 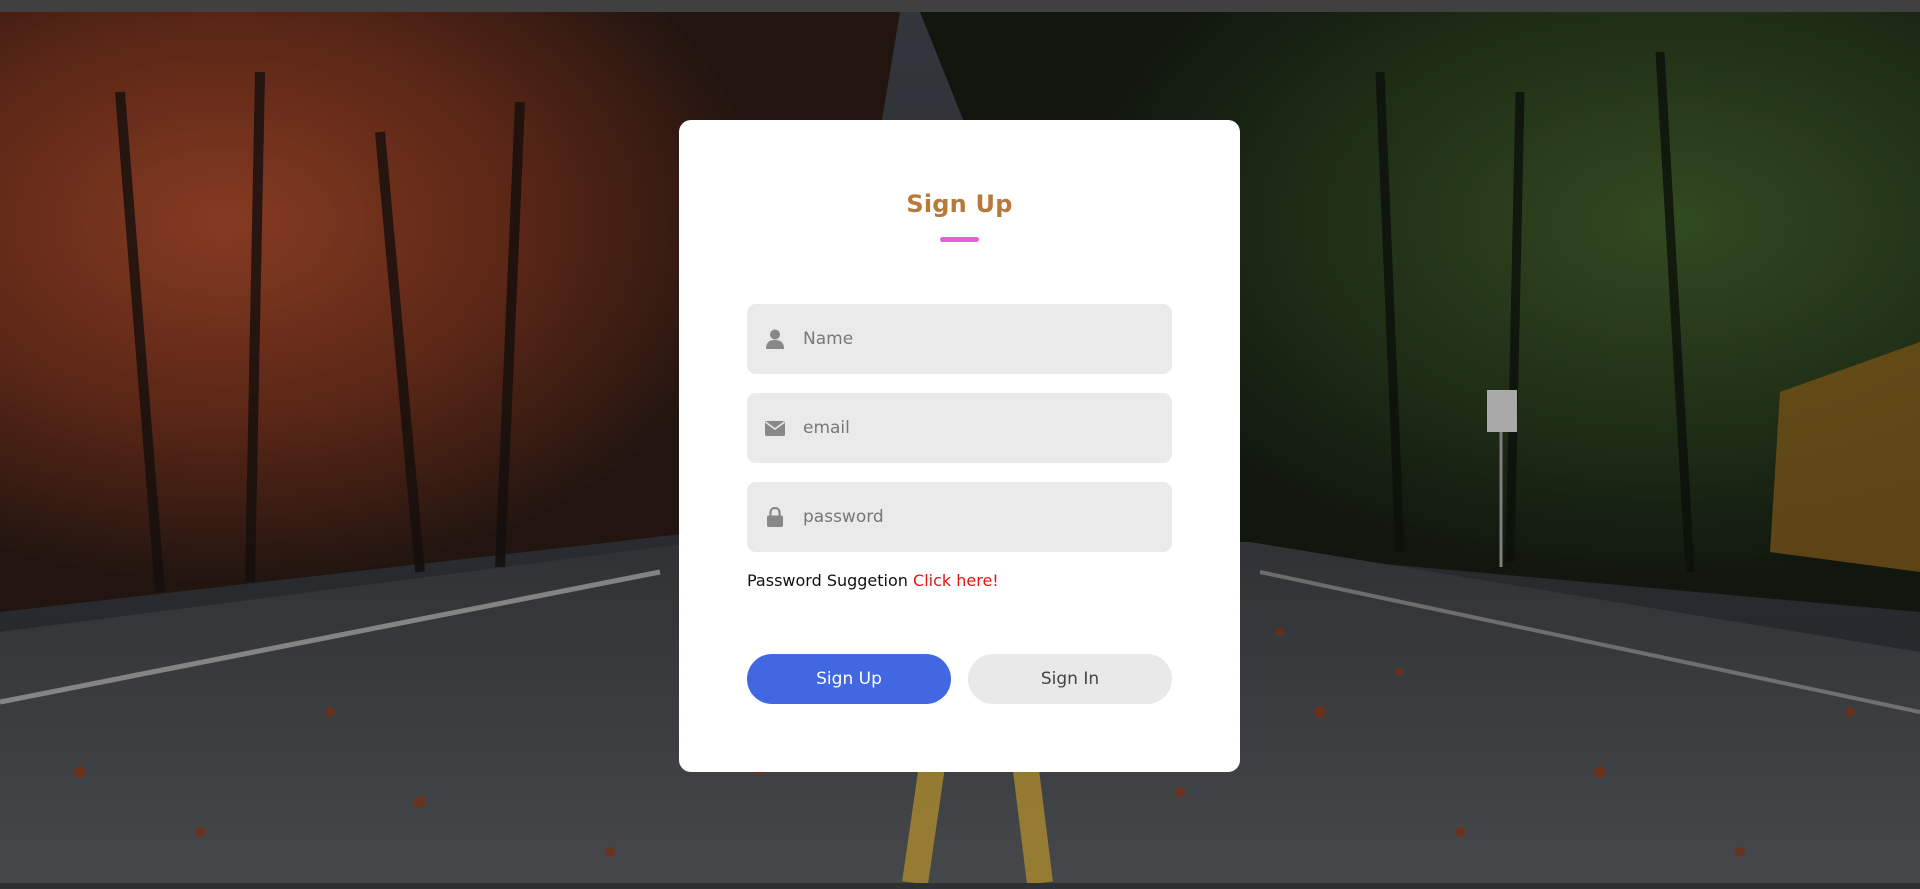 I want to click on password-suggestion: Password Suggetion Click here!, so click(x=873, y=580).